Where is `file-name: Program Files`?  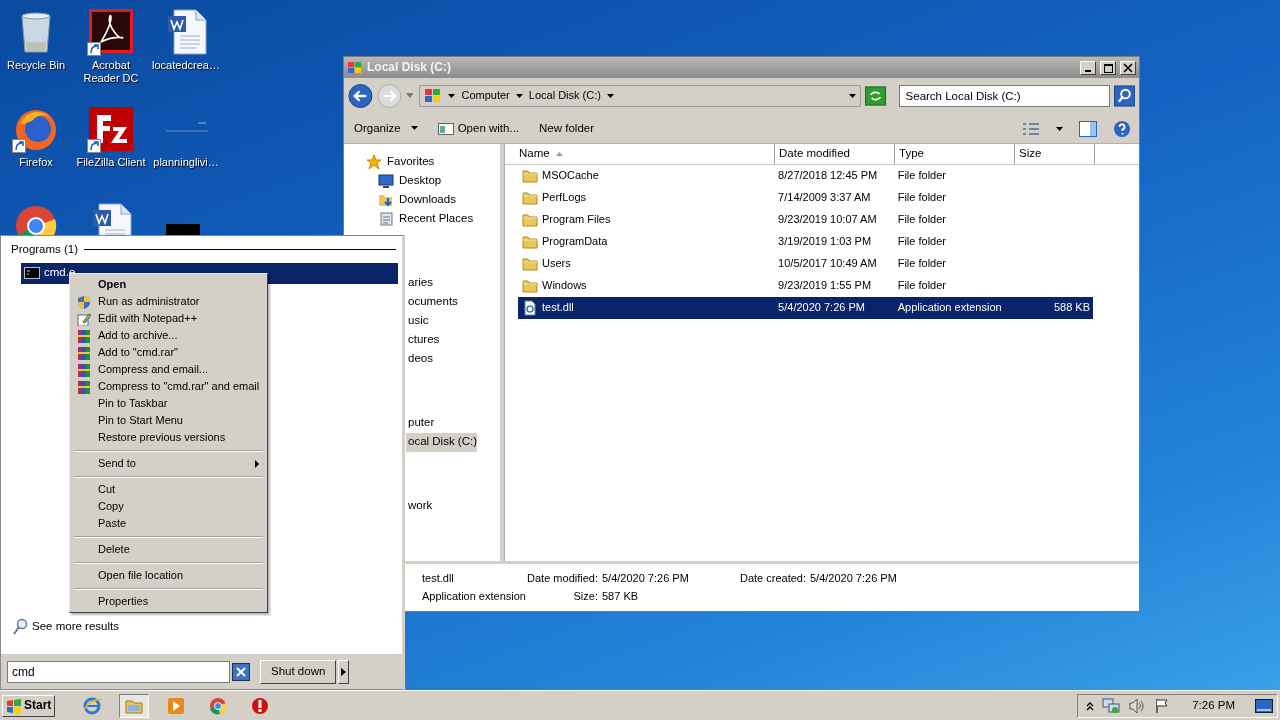 file-name: Program Files is located at coordinates (576, 220).